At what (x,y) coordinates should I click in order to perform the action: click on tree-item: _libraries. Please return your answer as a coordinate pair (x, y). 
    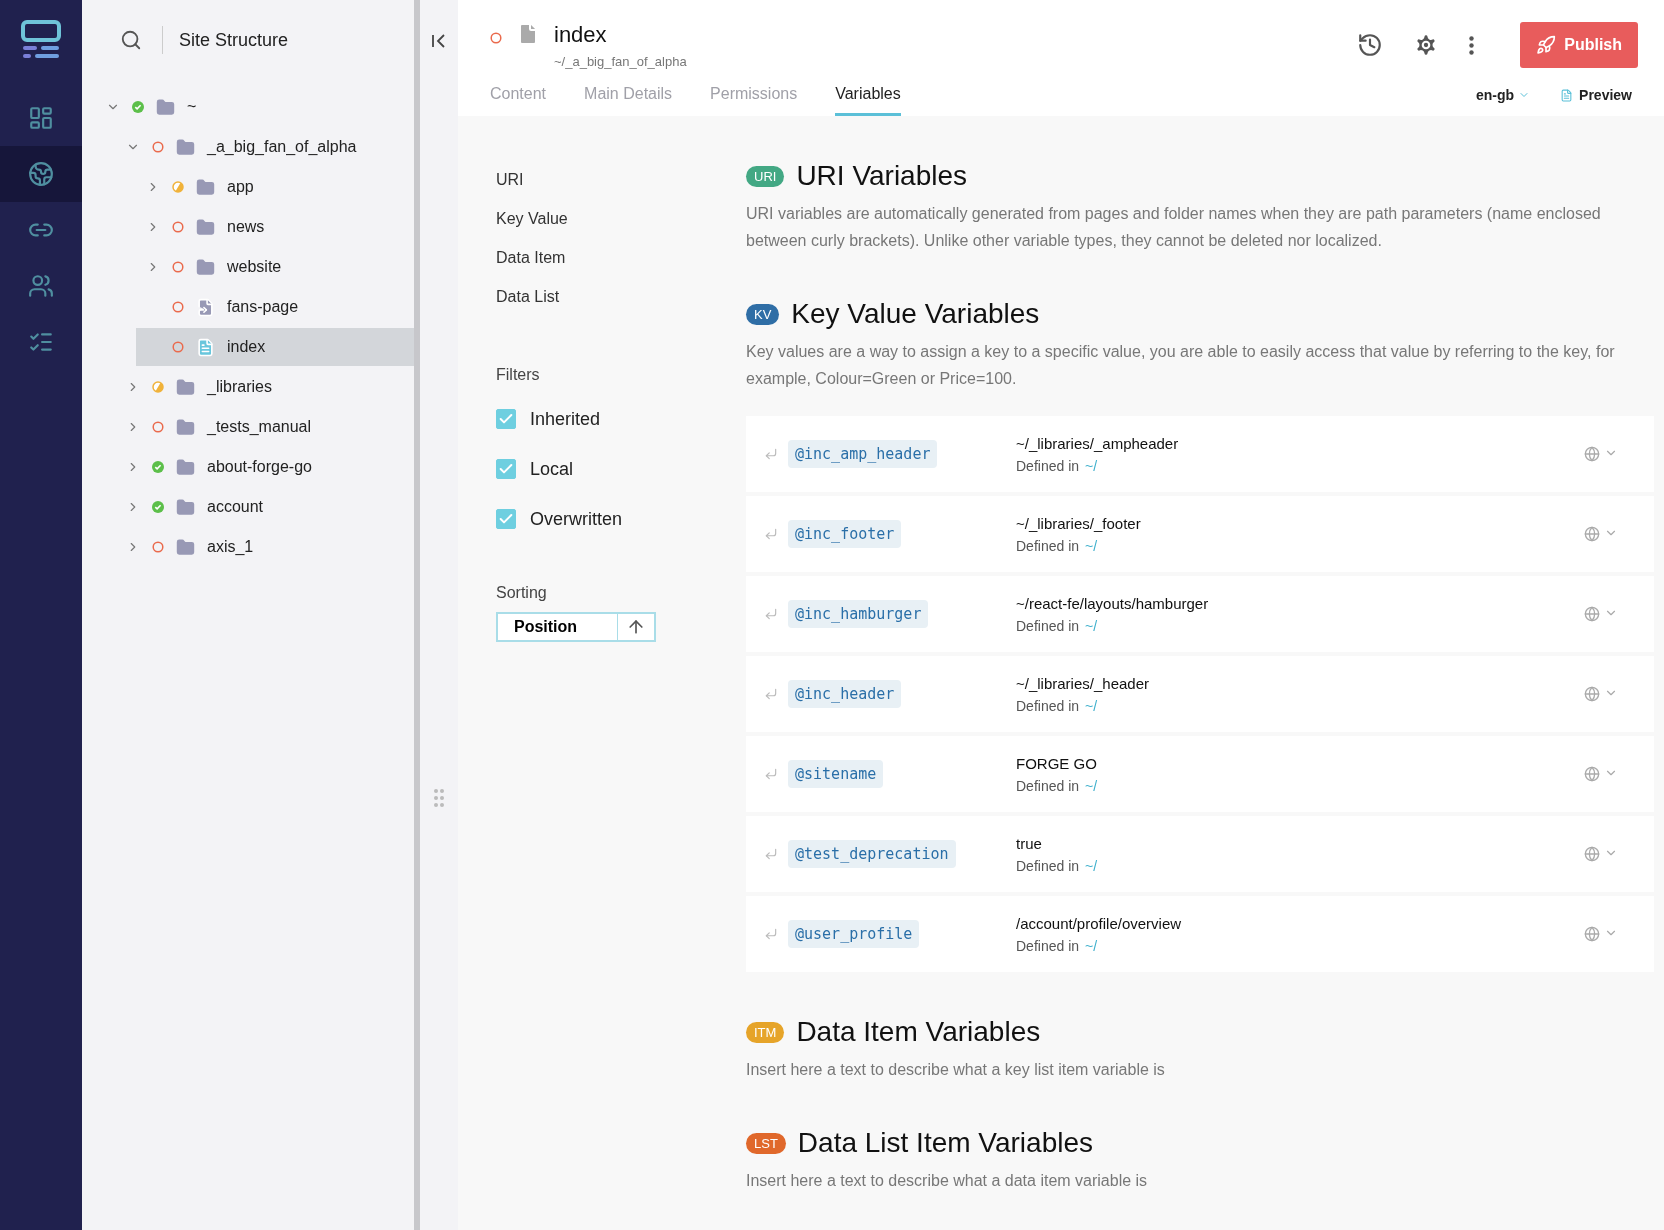
    Looking at the image, I should click on (265, 387).